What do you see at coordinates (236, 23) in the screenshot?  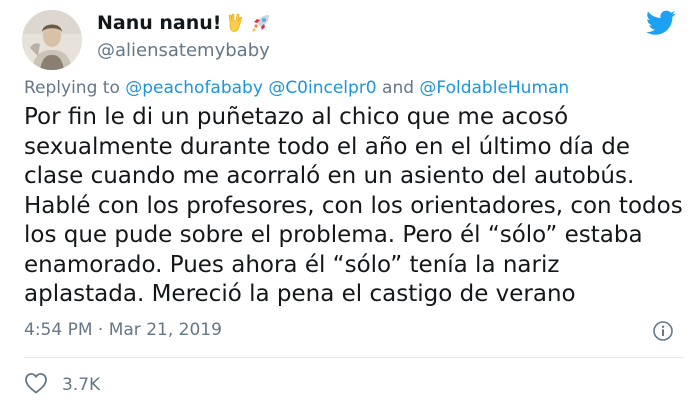 I see `vulcan-salute-icon` at bounding box center [236, 23].